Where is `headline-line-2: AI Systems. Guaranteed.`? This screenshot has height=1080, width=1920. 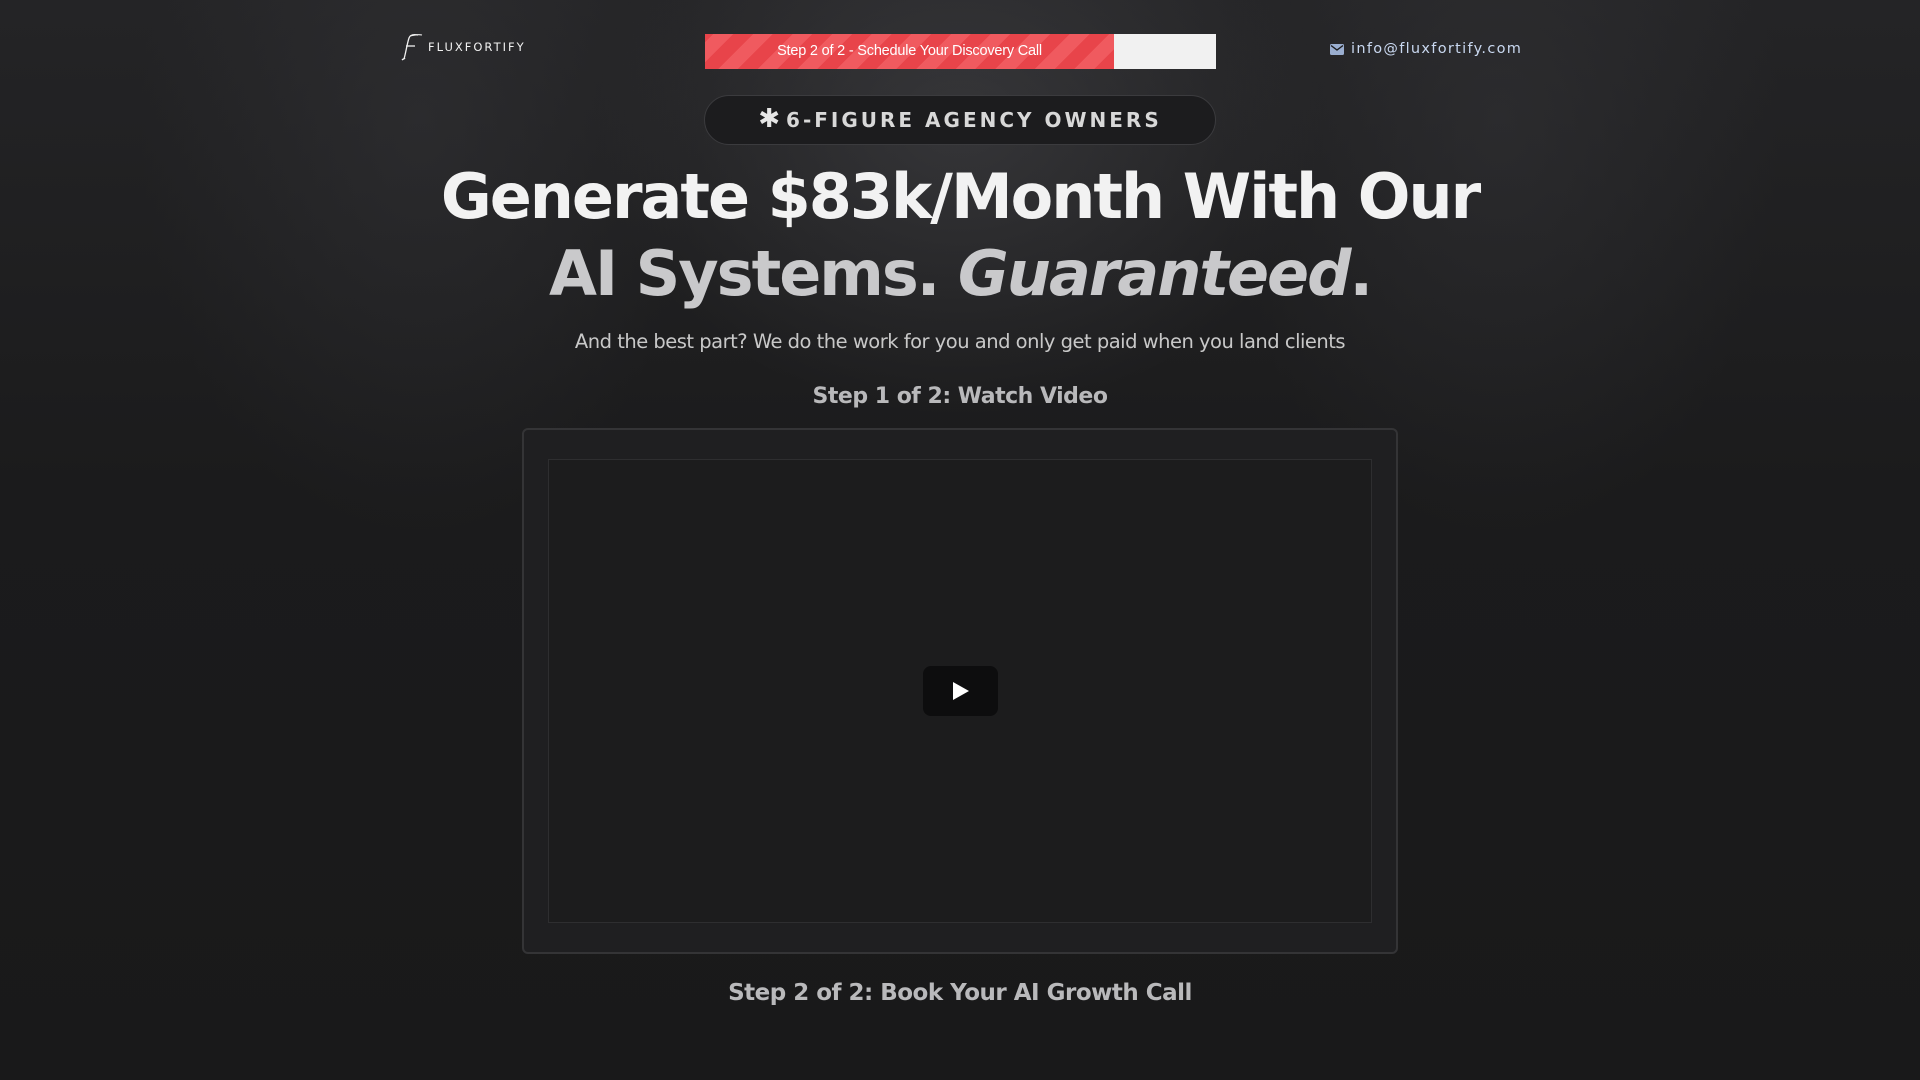 headline-line-2: AI Systems. Guaranteed. is located at coordinates (960, 273).